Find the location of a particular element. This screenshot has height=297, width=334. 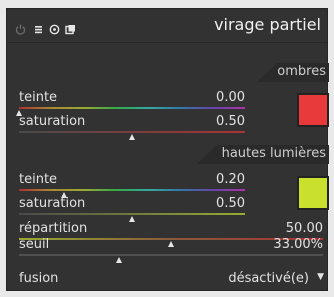

reset-icon is located at coordinates (54, 27).